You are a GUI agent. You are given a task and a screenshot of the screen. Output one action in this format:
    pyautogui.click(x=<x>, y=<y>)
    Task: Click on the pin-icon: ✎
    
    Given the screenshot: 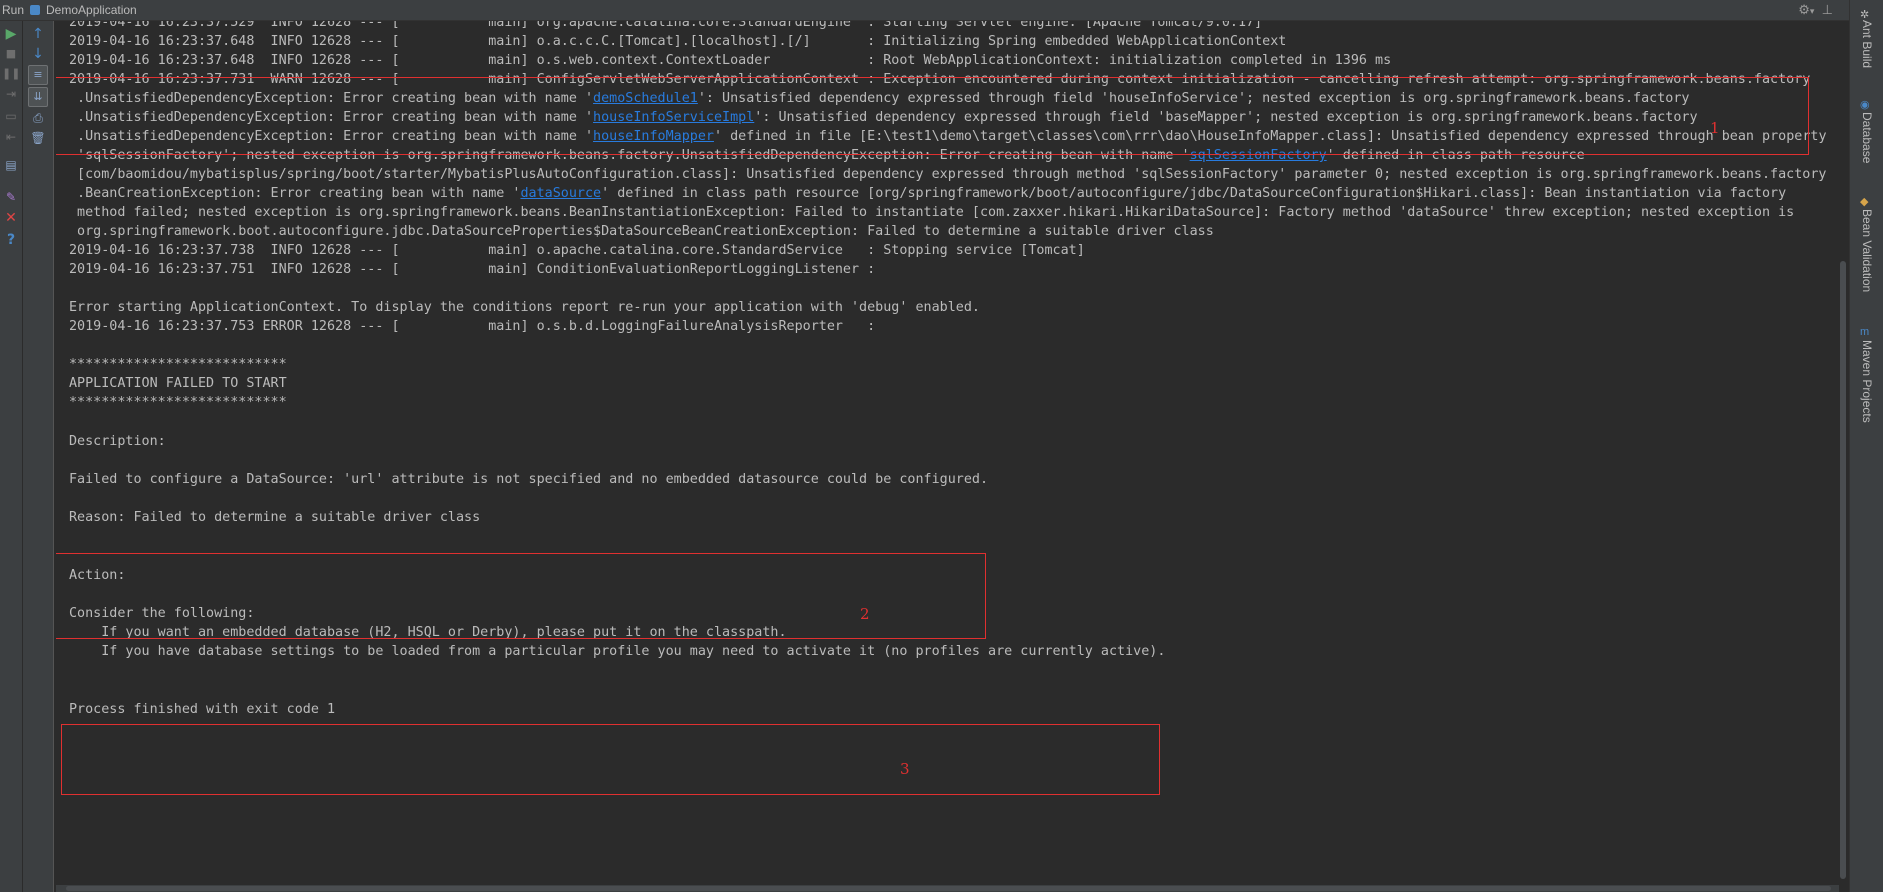 What is the action you would take?
    pyautogui.click(x=11, y=197)
    